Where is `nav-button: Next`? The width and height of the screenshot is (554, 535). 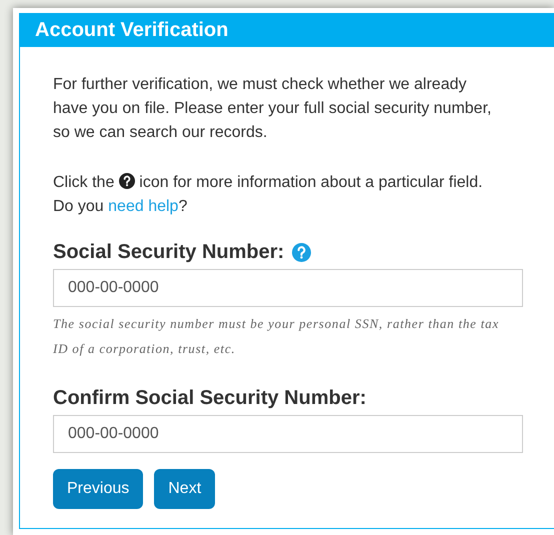 nav-button: Next is located at coordinates (185, 489).